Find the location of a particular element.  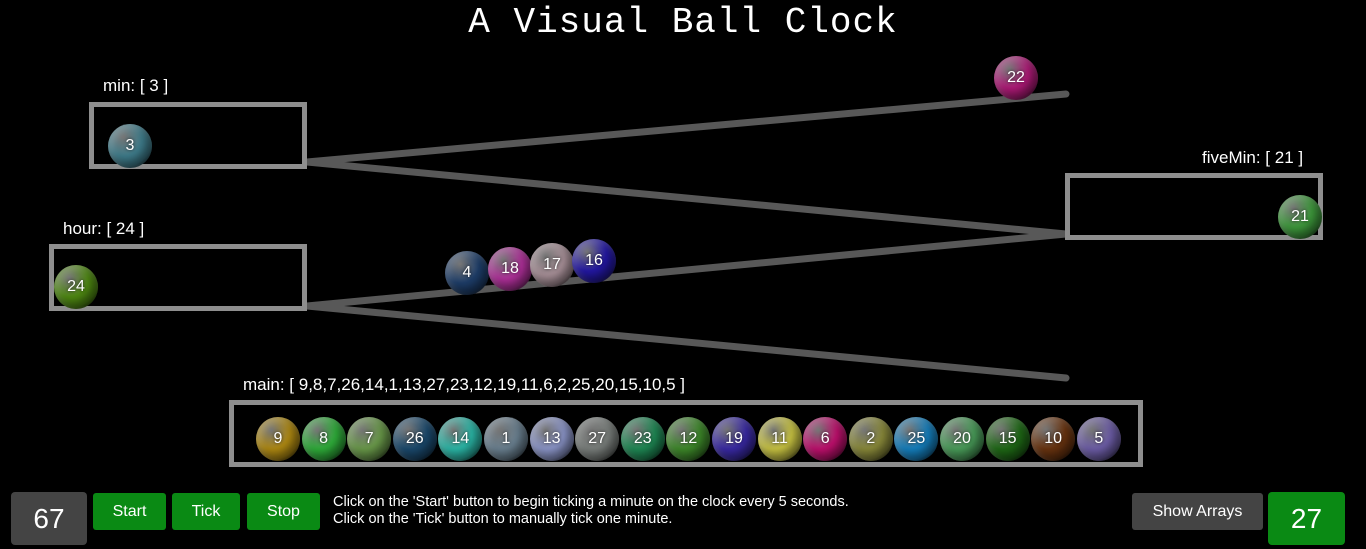

ball-number: 11 is located at coordinates (779, 438).